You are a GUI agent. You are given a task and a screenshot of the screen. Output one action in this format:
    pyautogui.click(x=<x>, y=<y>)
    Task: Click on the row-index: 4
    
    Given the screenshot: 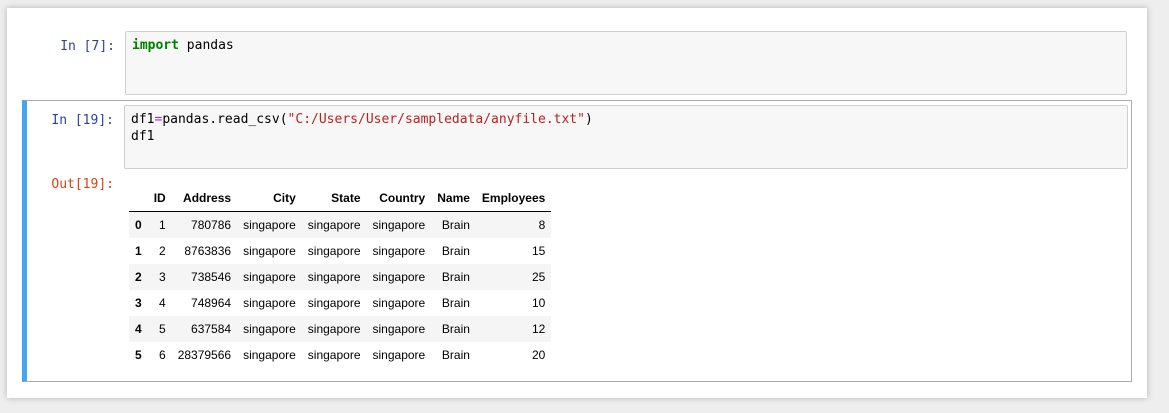 What is the action you would take?
    pyautogui.click(x=138, y=329)
    